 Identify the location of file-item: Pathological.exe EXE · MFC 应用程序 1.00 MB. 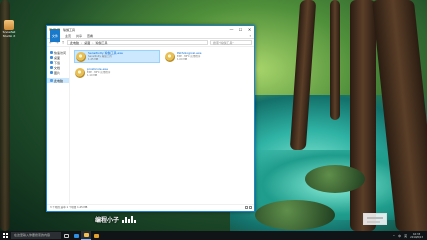
(207, 56).